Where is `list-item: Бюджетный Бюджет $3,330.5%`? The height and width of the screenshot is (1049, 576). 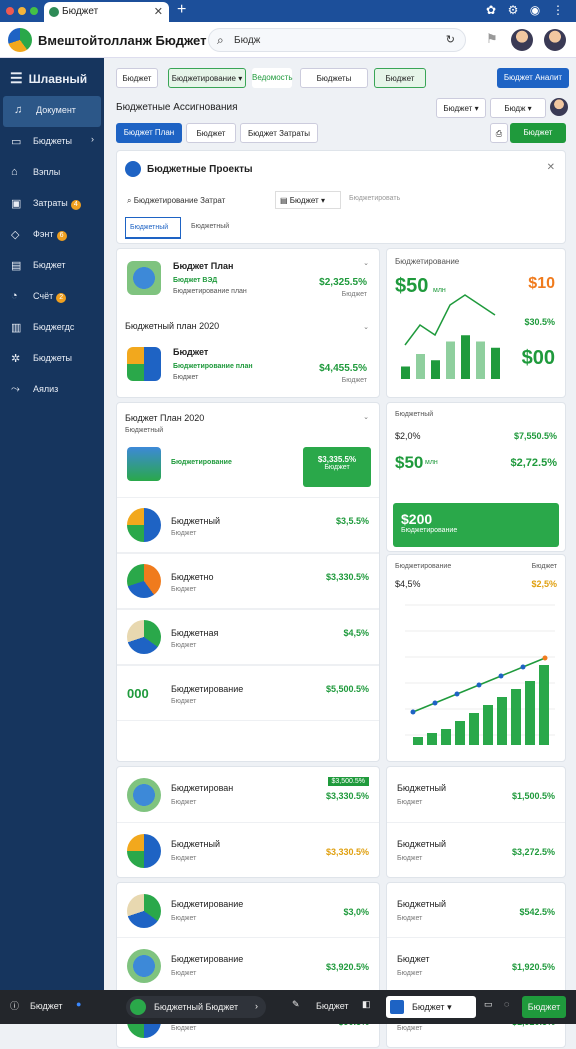
list-item: Бюджетный Бюджет $3,330.5% is located at coordinates (248, 851).